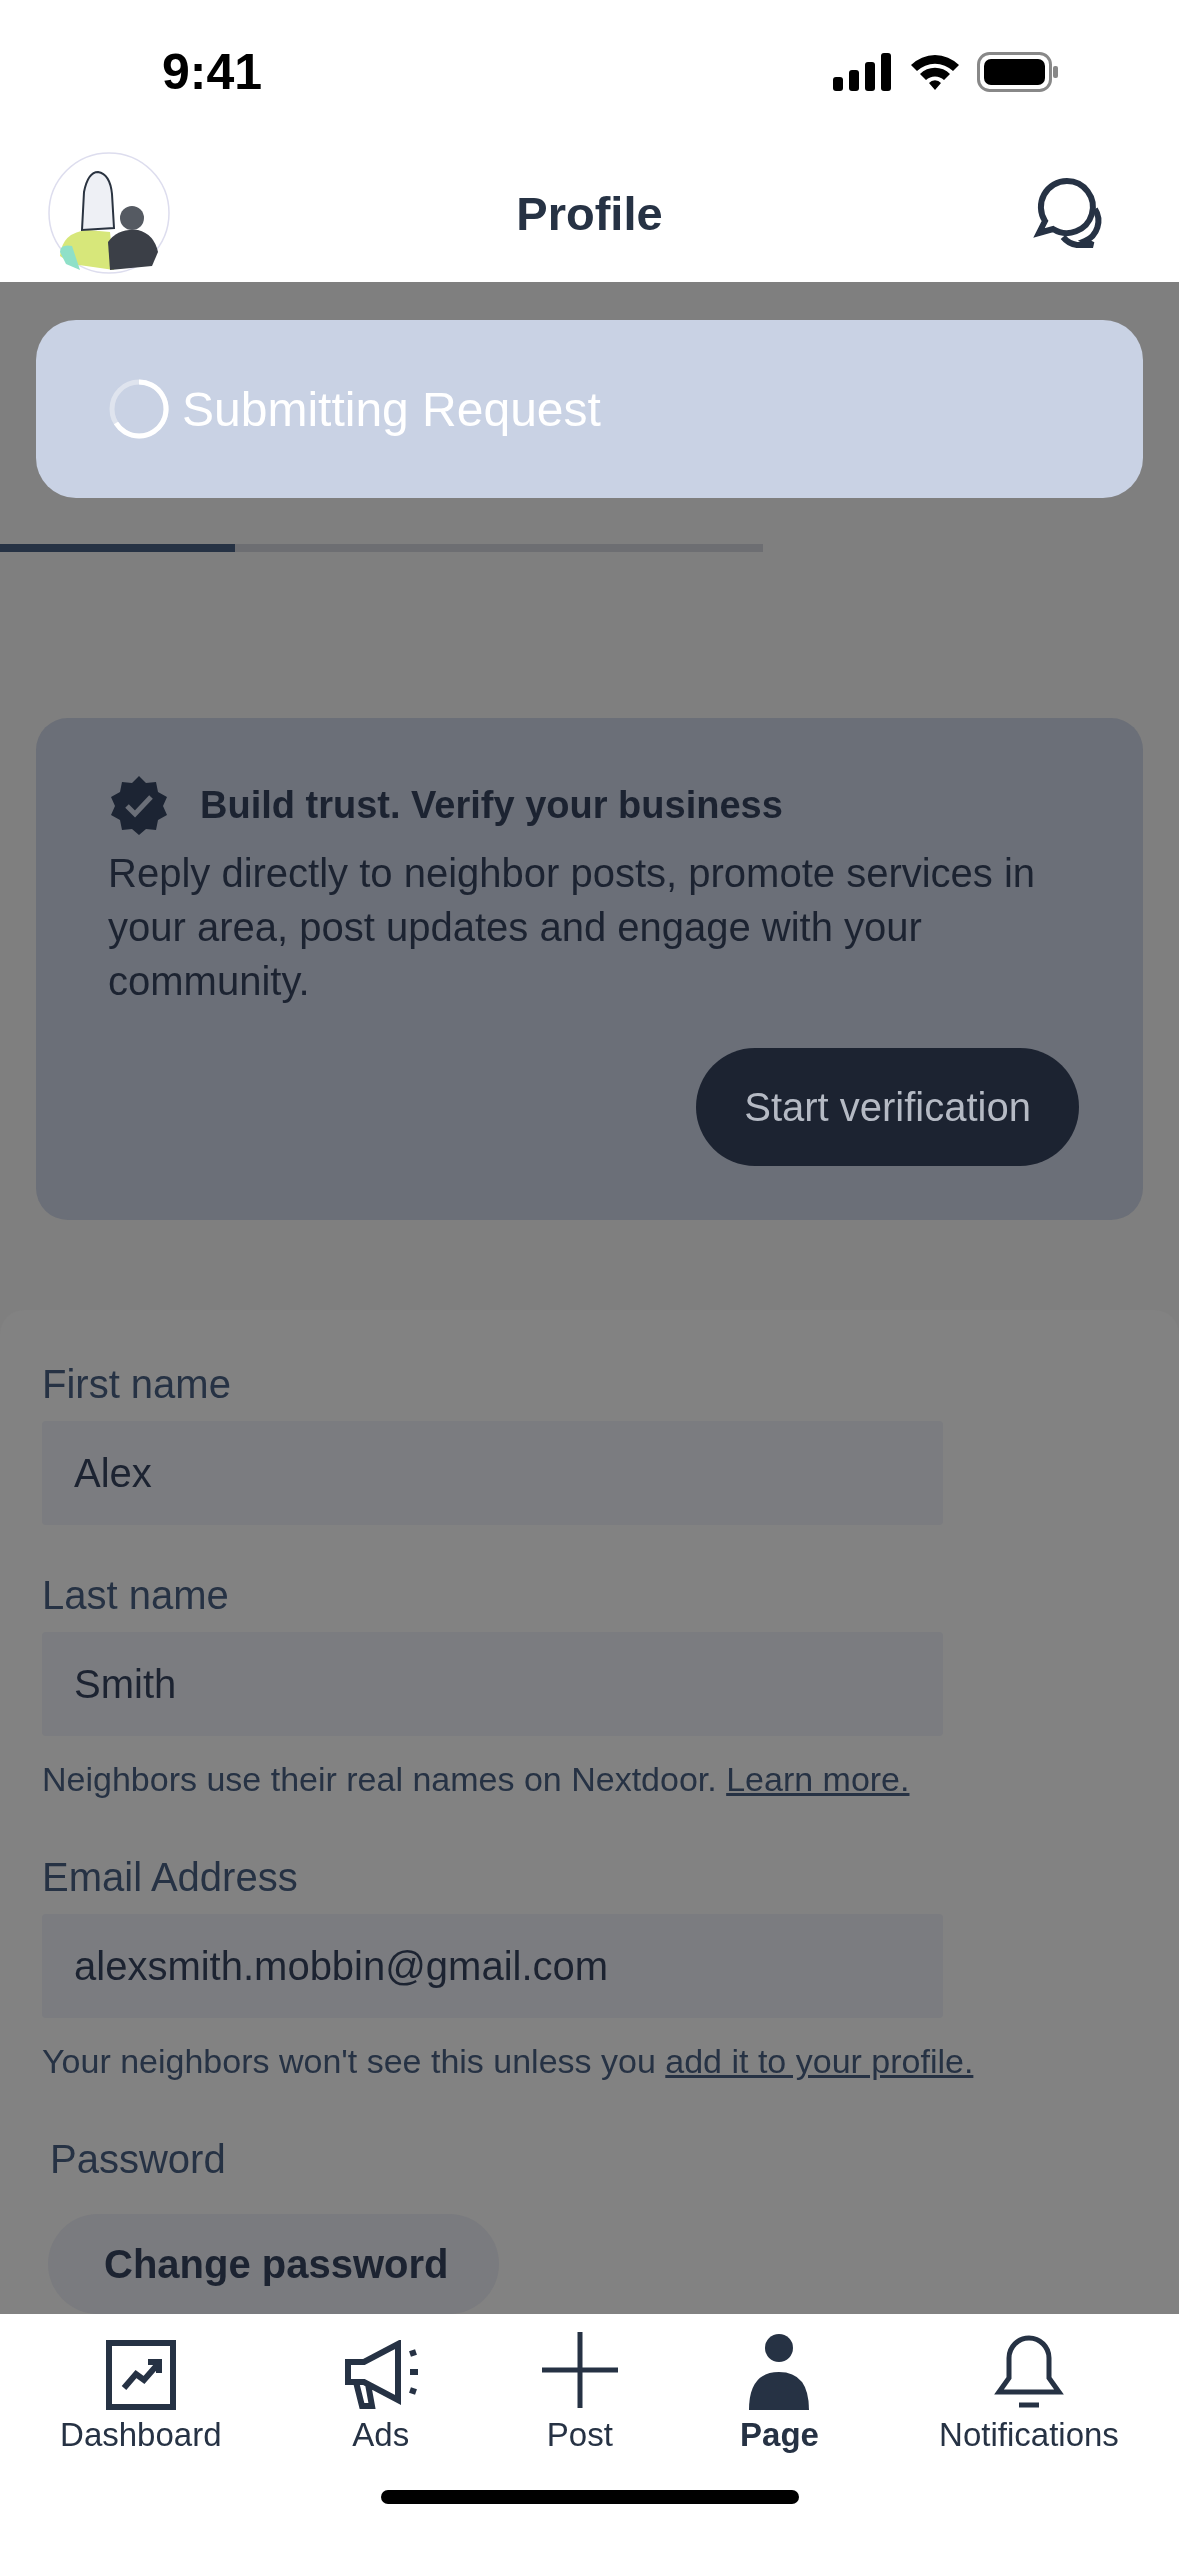 This screenshot has width=1179, height=2556. I want to click on nav-tab: Post, so click(579, 2384).